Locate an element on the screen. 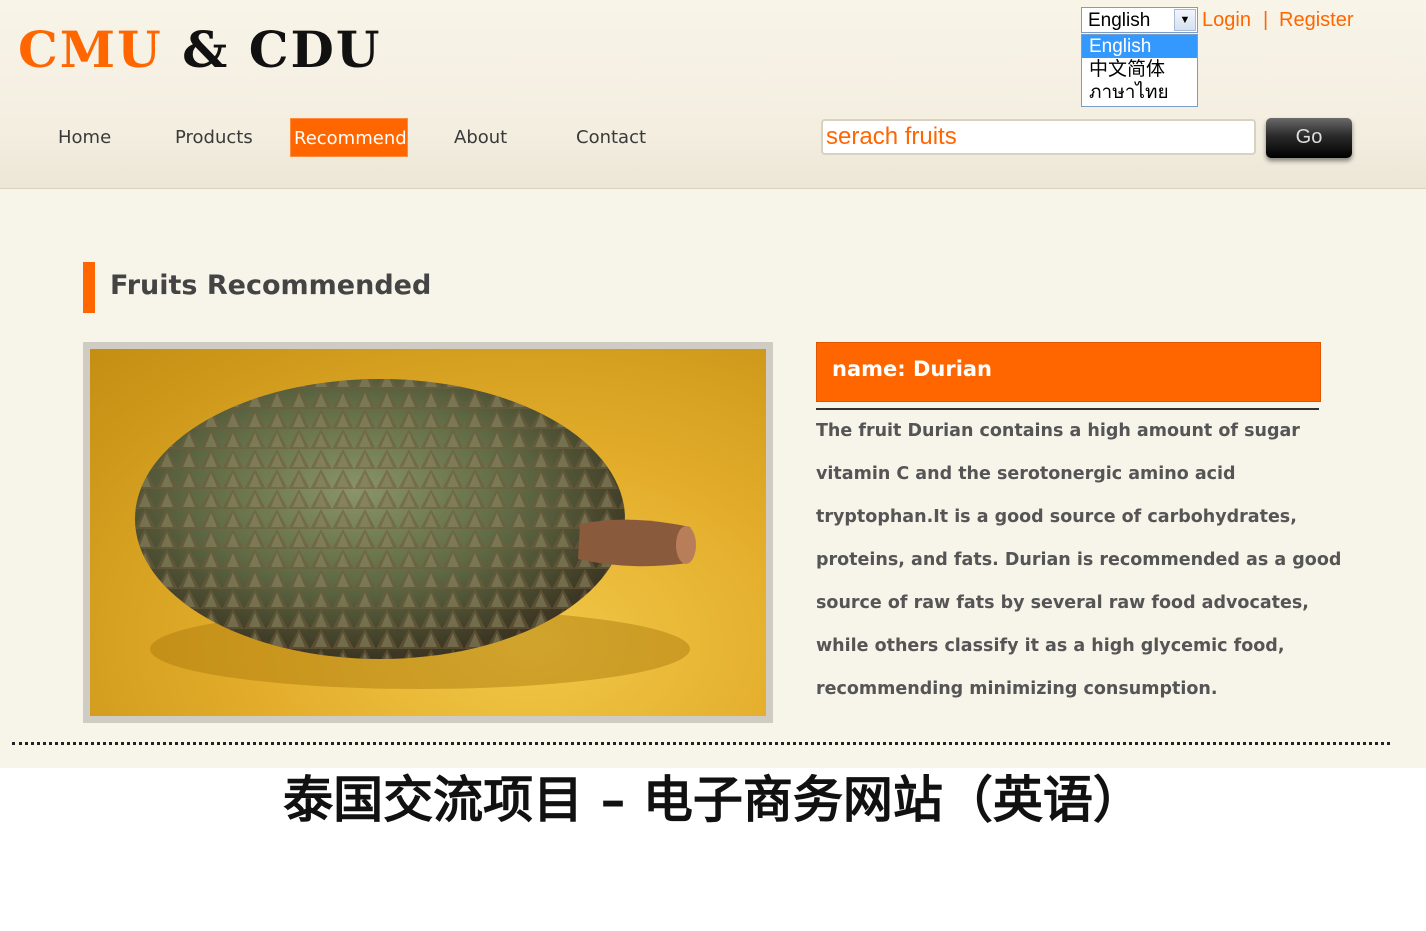 The height and width of the screenshot is (931, 1426). logo-cmu: CMU is located at coordinates (90, 49).